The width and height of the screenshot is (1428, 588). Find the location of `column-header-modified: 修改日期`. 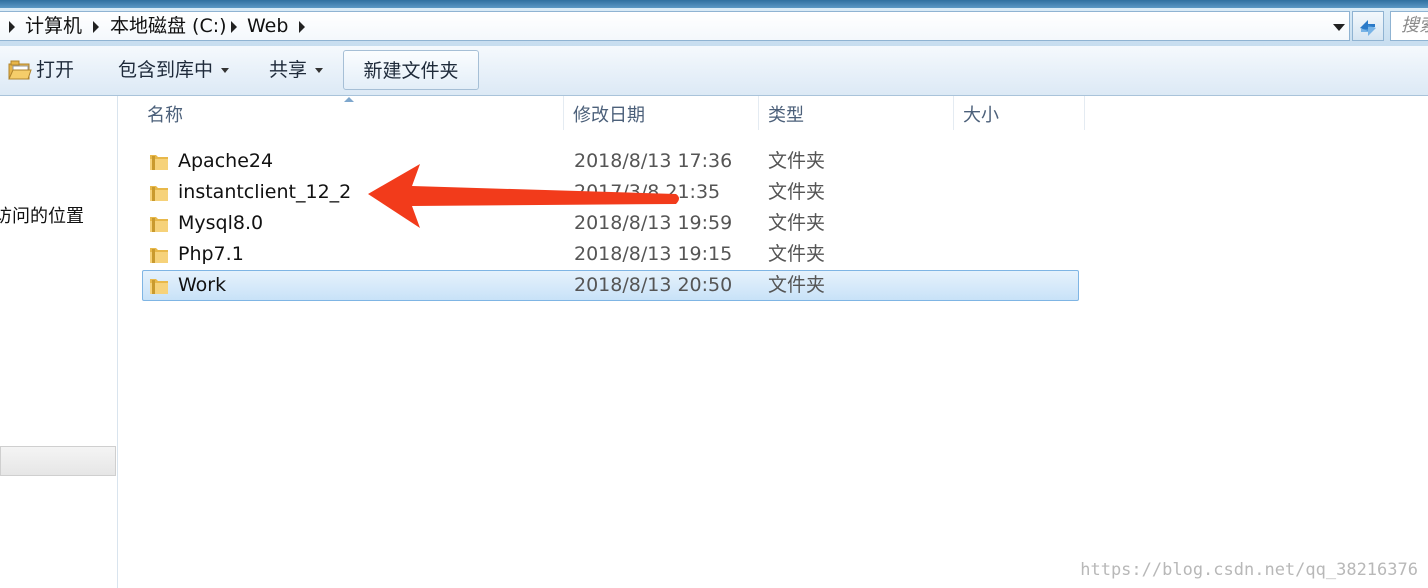

column-header-modified: 修改日期 is located at coordinates (661, 113).